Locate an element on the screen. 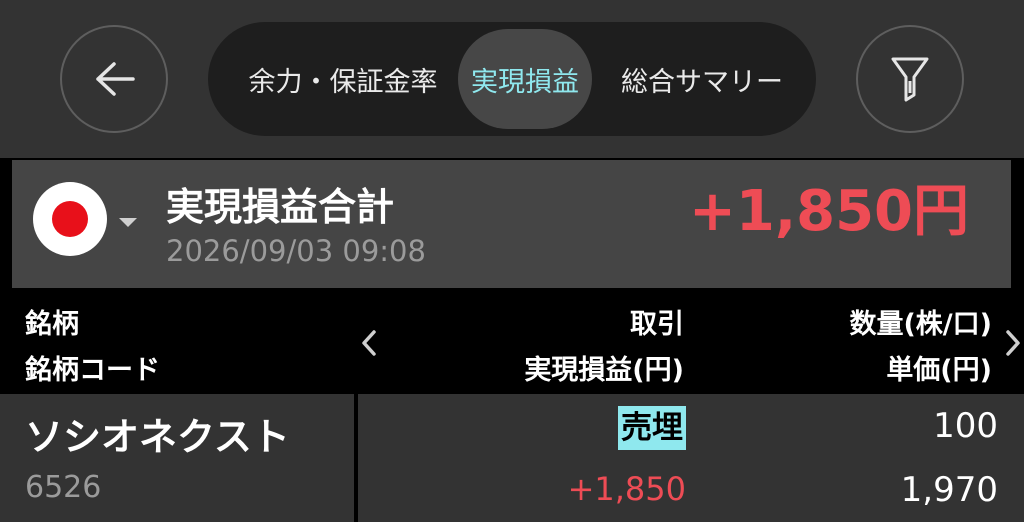 The height and width of the screenshot is (522, 1024). back-button is located at coordinates (114, 79).